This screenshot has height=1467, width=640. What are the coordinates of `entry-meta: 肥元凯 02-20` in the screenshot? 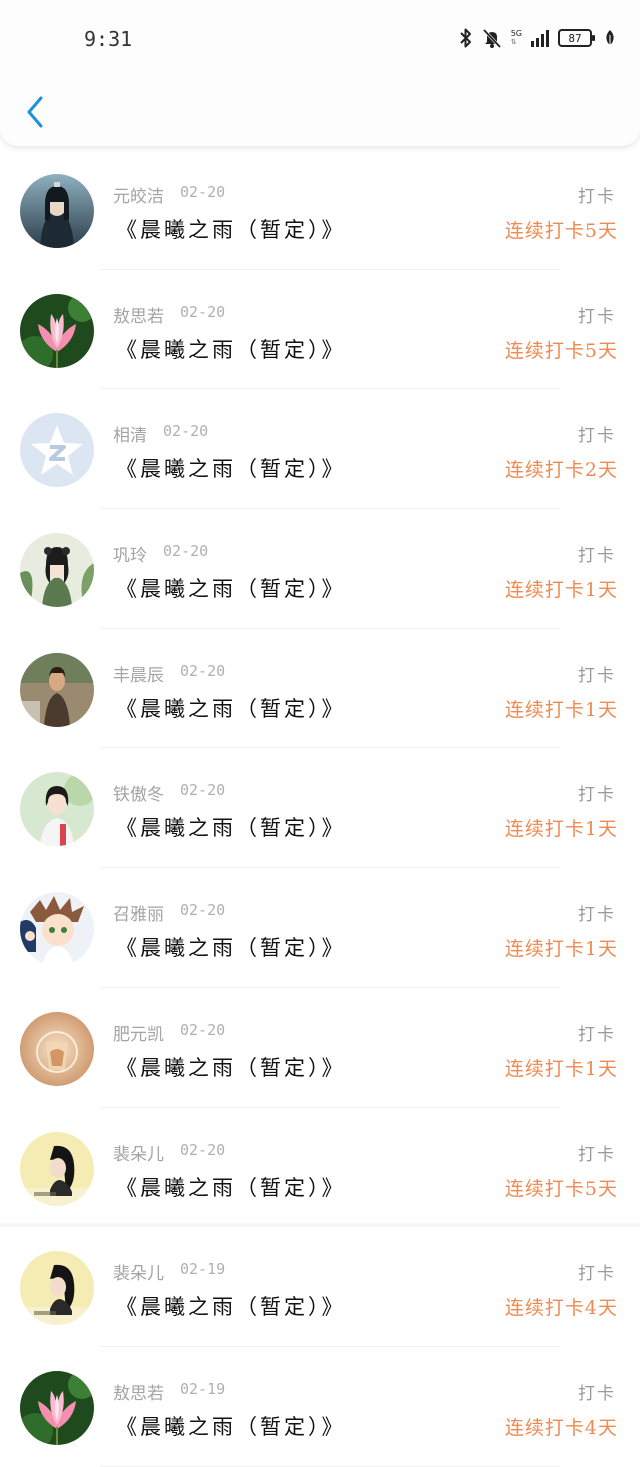 It's located at (169, 1032).